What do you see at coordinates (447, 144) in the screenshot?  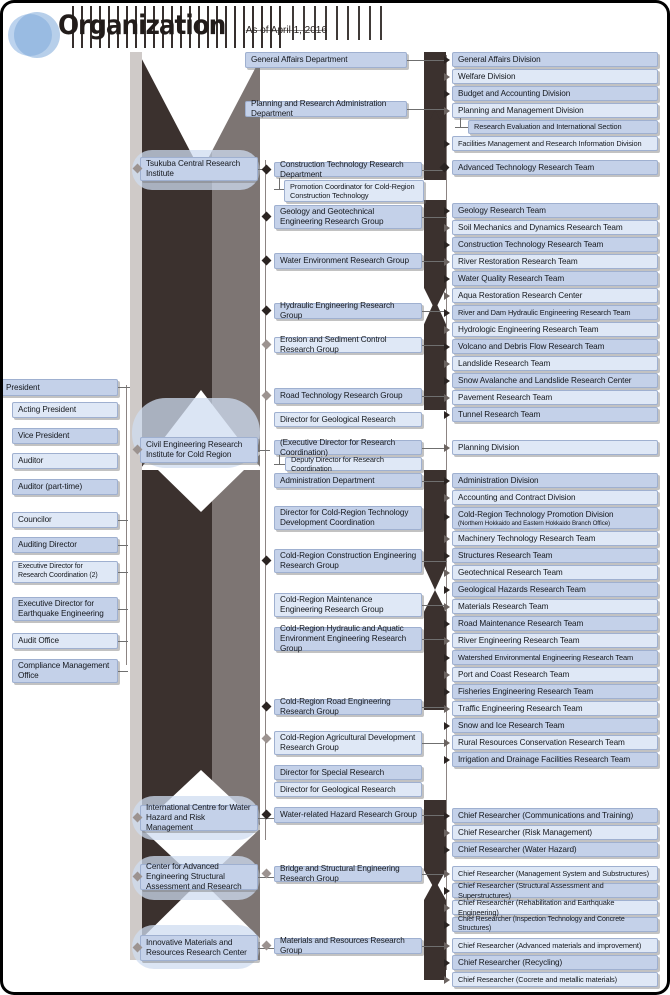 I see `rail-marker-5-icon` at bounding box center [447, 144].